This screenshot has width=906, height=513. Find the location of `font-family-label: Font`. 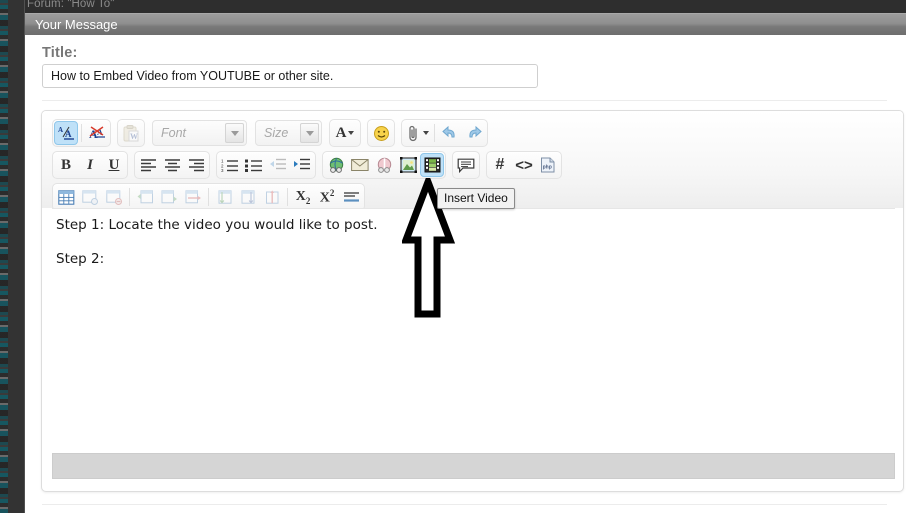

font-family-label: Font is located at coordinates (174, 133).